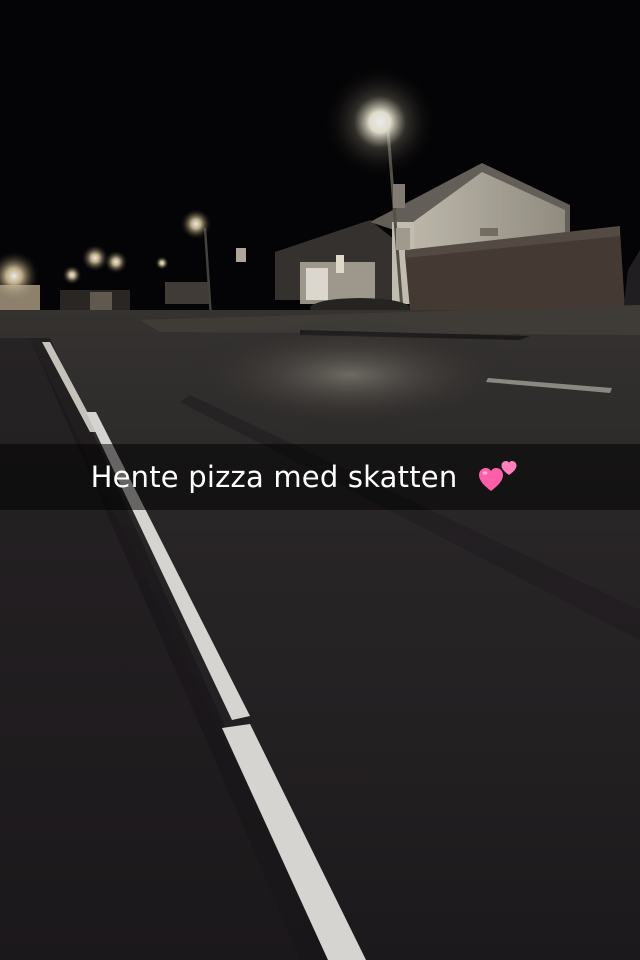 The height and width of the screenshot is (960, 640). I want to click on caption-bar: Hente pizza med skatten, so click(320, 477).